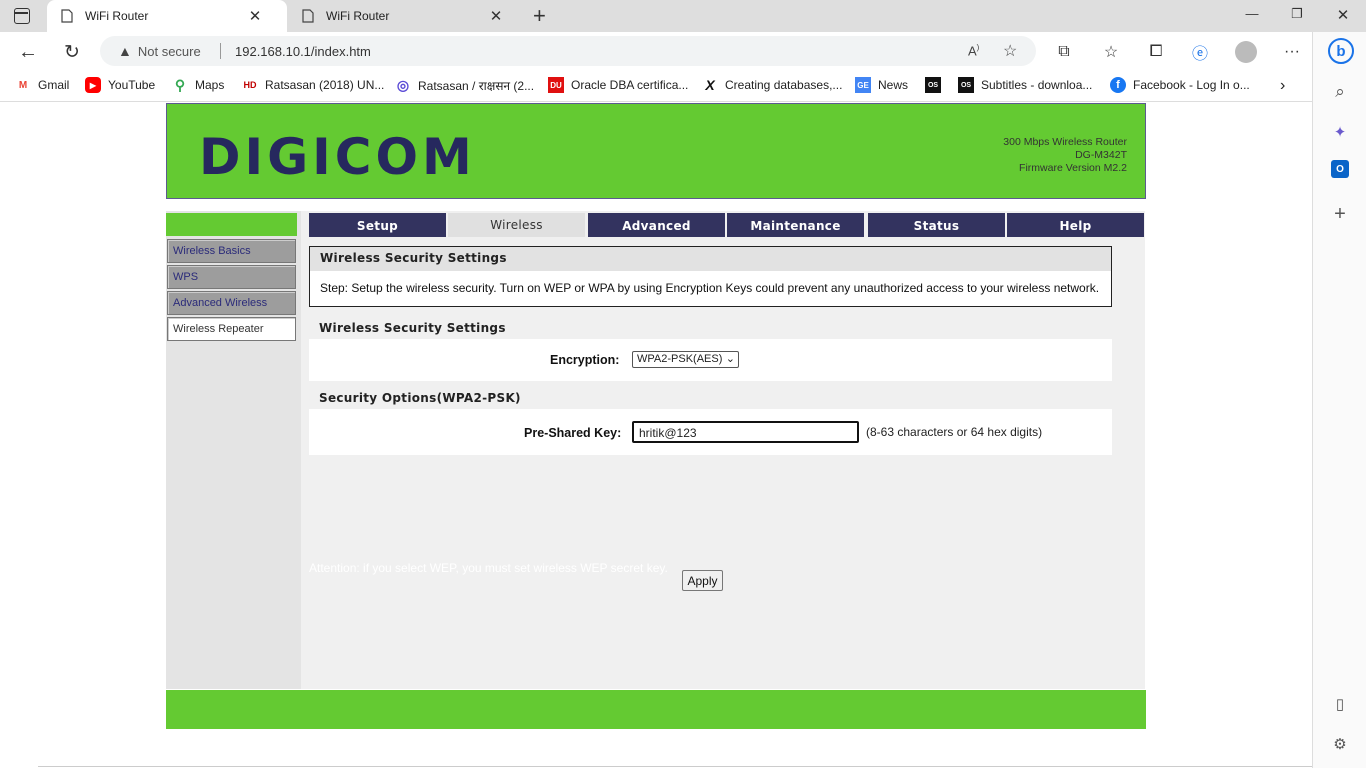 This screenshot has width=1366, height=768. I want to click on edge-extension-icon: ⓔ, so click(1200, 52).